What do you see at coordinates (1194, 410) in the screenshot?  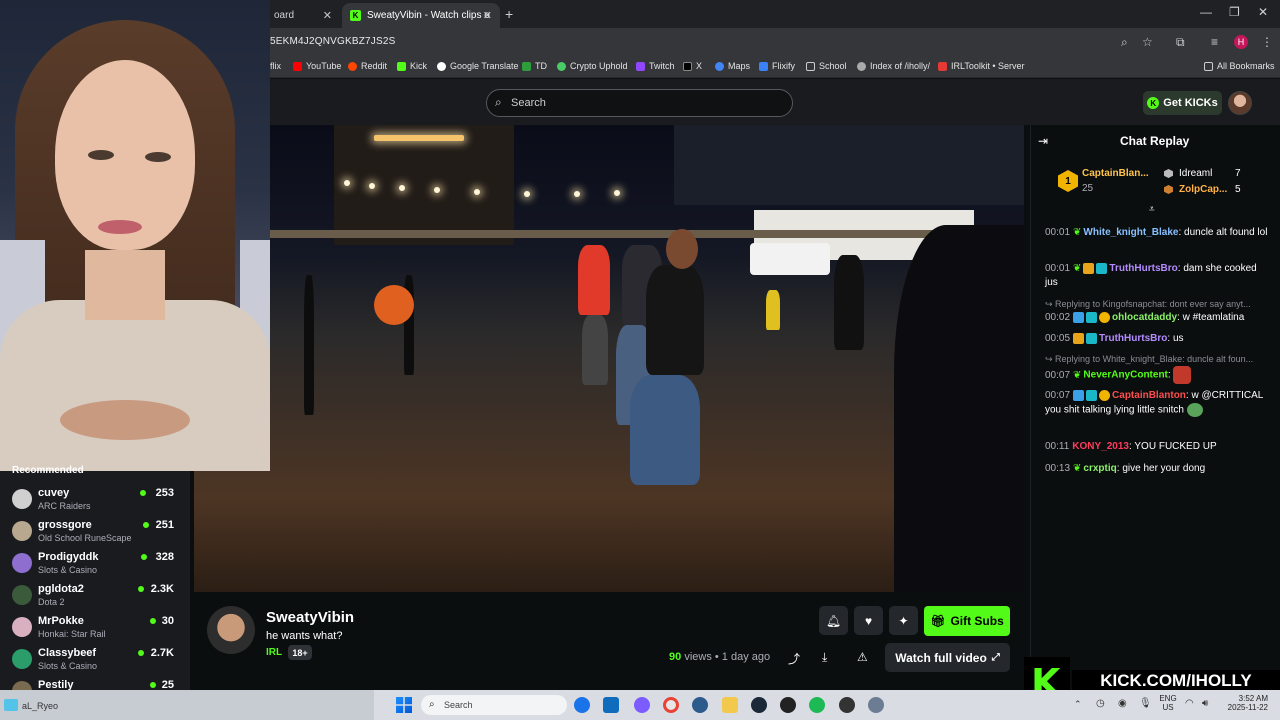 I see `pepe-emote-icon` at bounding box center [1194, 410].